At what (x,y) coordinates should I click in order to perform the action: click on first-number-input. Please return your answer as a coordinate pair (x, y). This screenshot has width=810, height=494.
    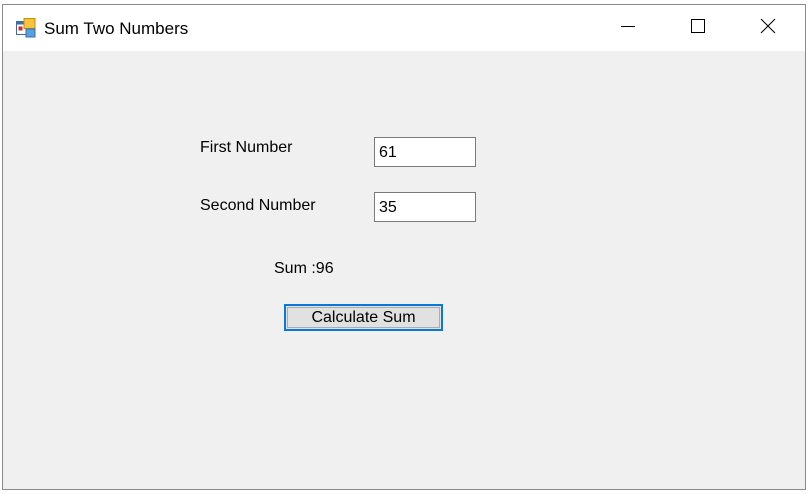
    Looking at the image, I should click on (425, 152).